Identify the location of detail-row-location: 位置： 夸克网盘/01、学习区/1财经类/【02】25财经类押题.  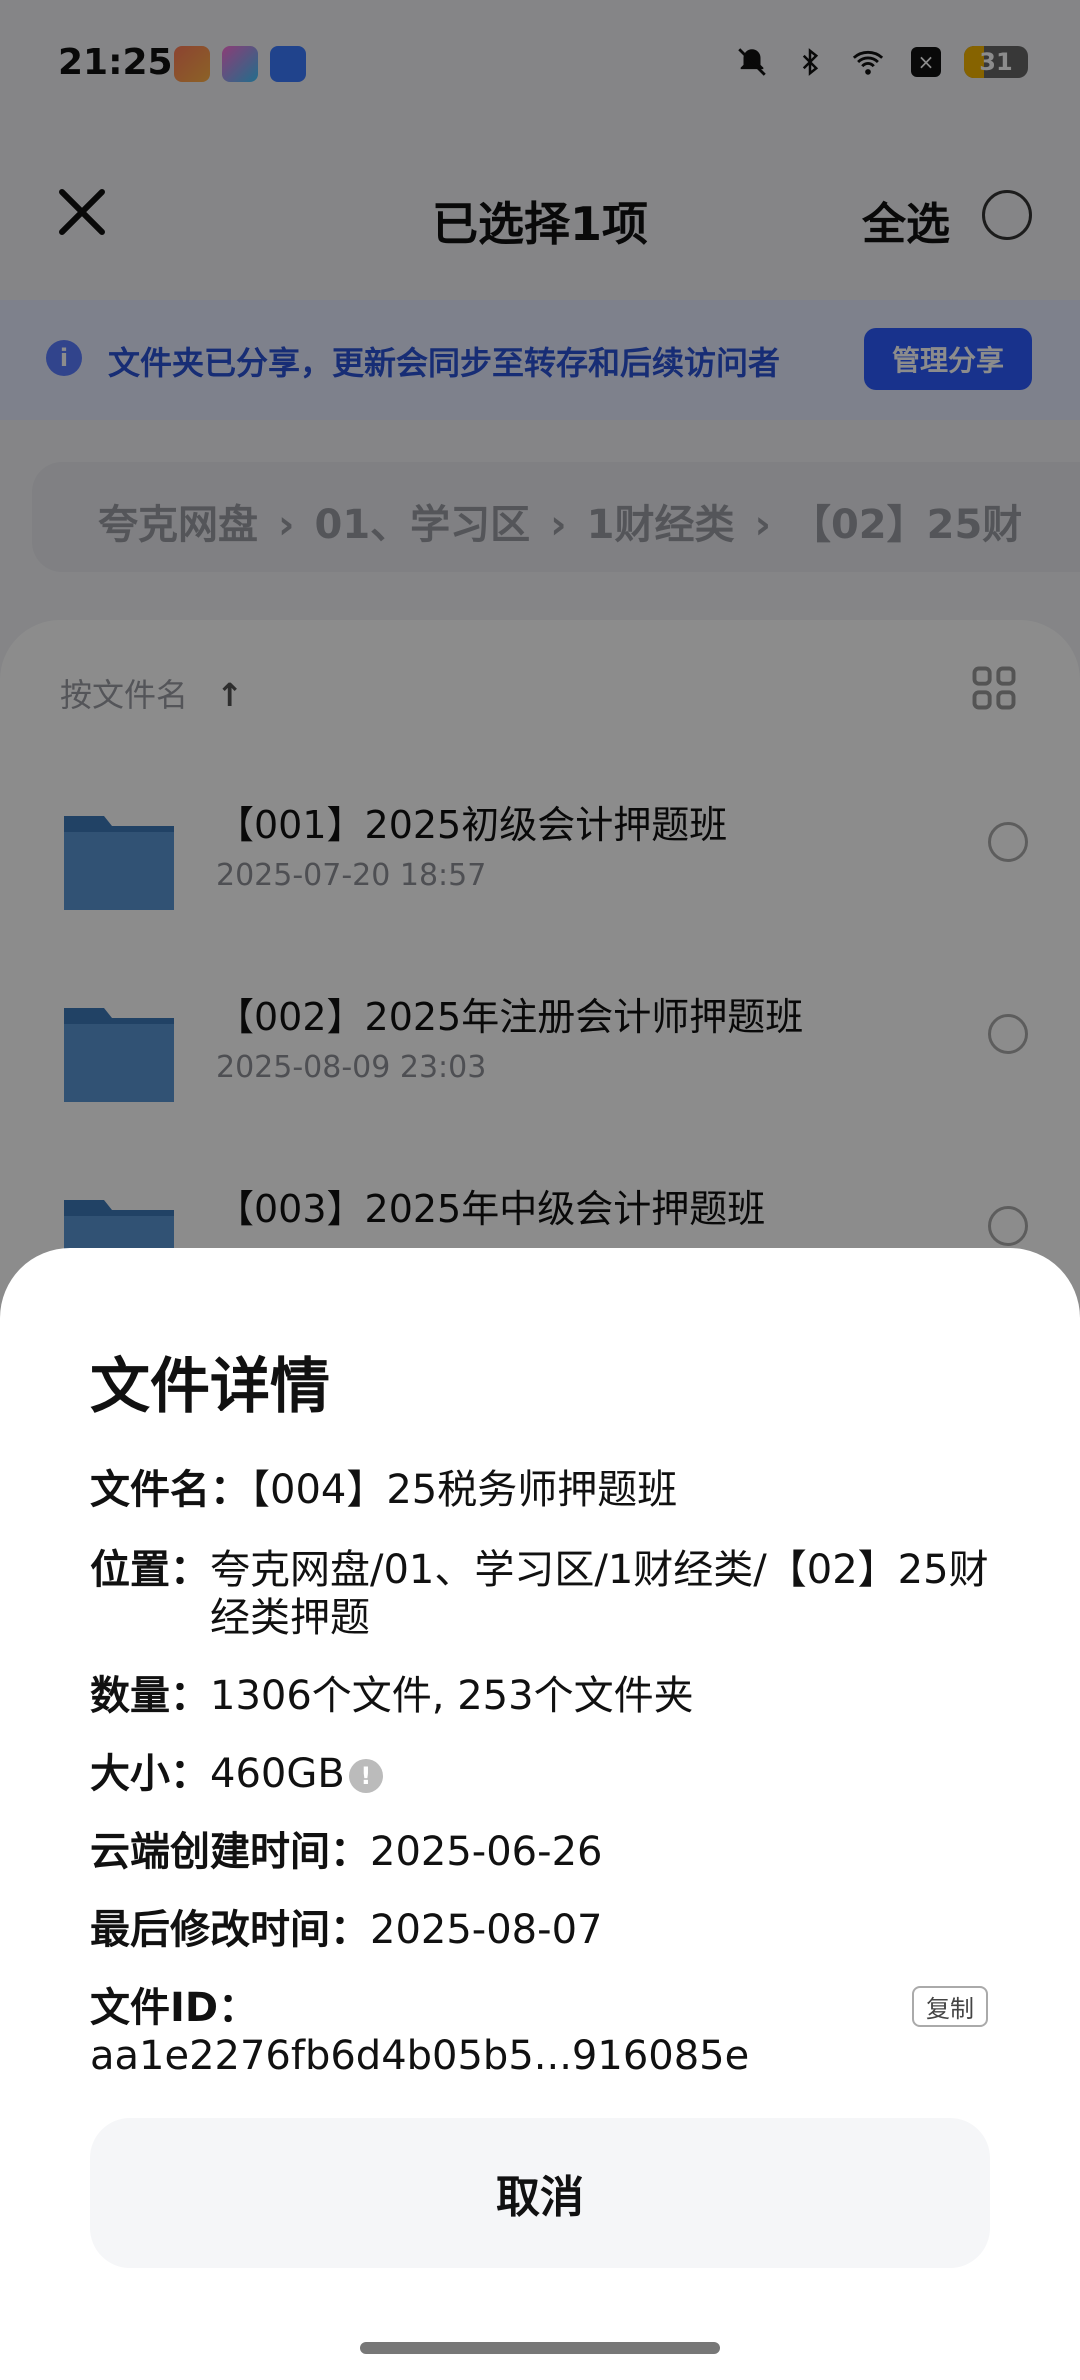
(545, 1594).